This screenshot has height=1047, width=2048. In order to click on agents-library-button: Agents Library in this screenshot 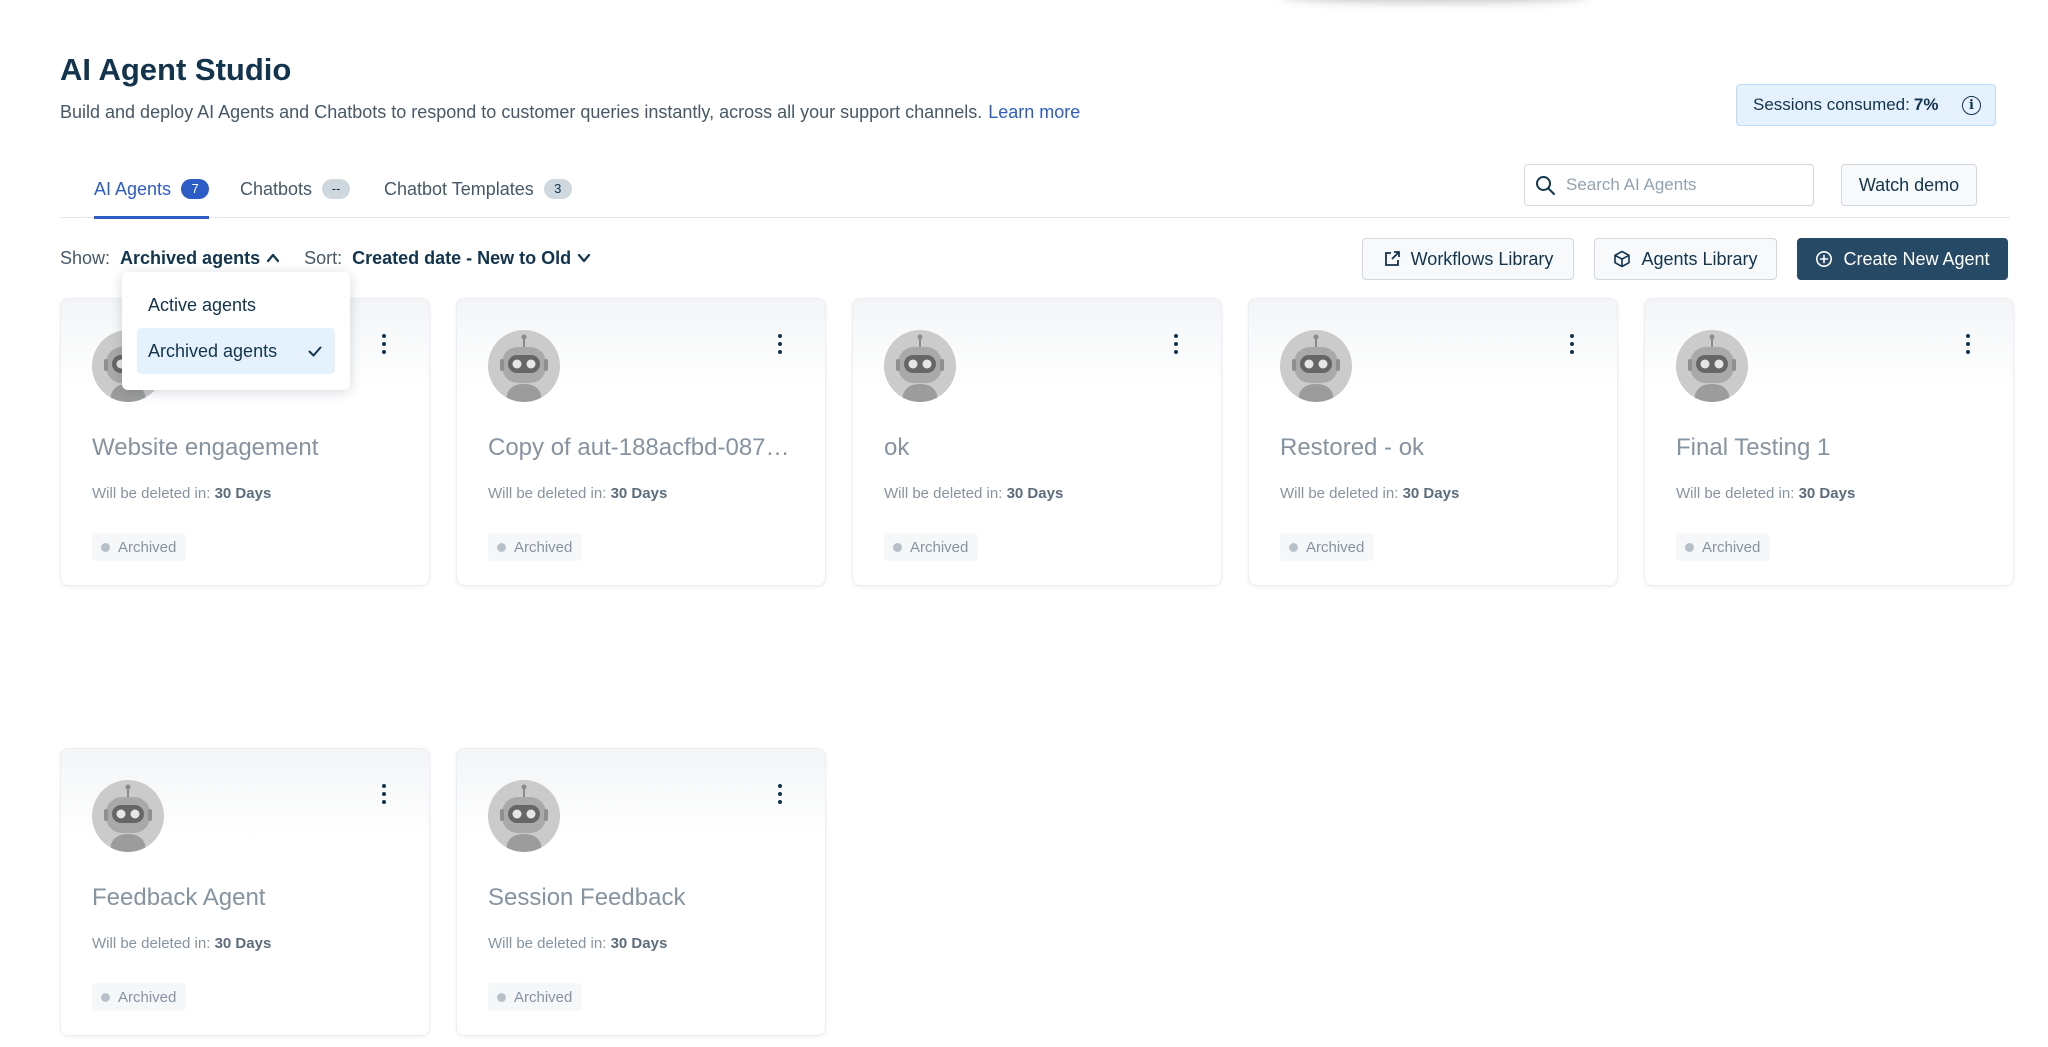, I will do `click(1685, 259)`.